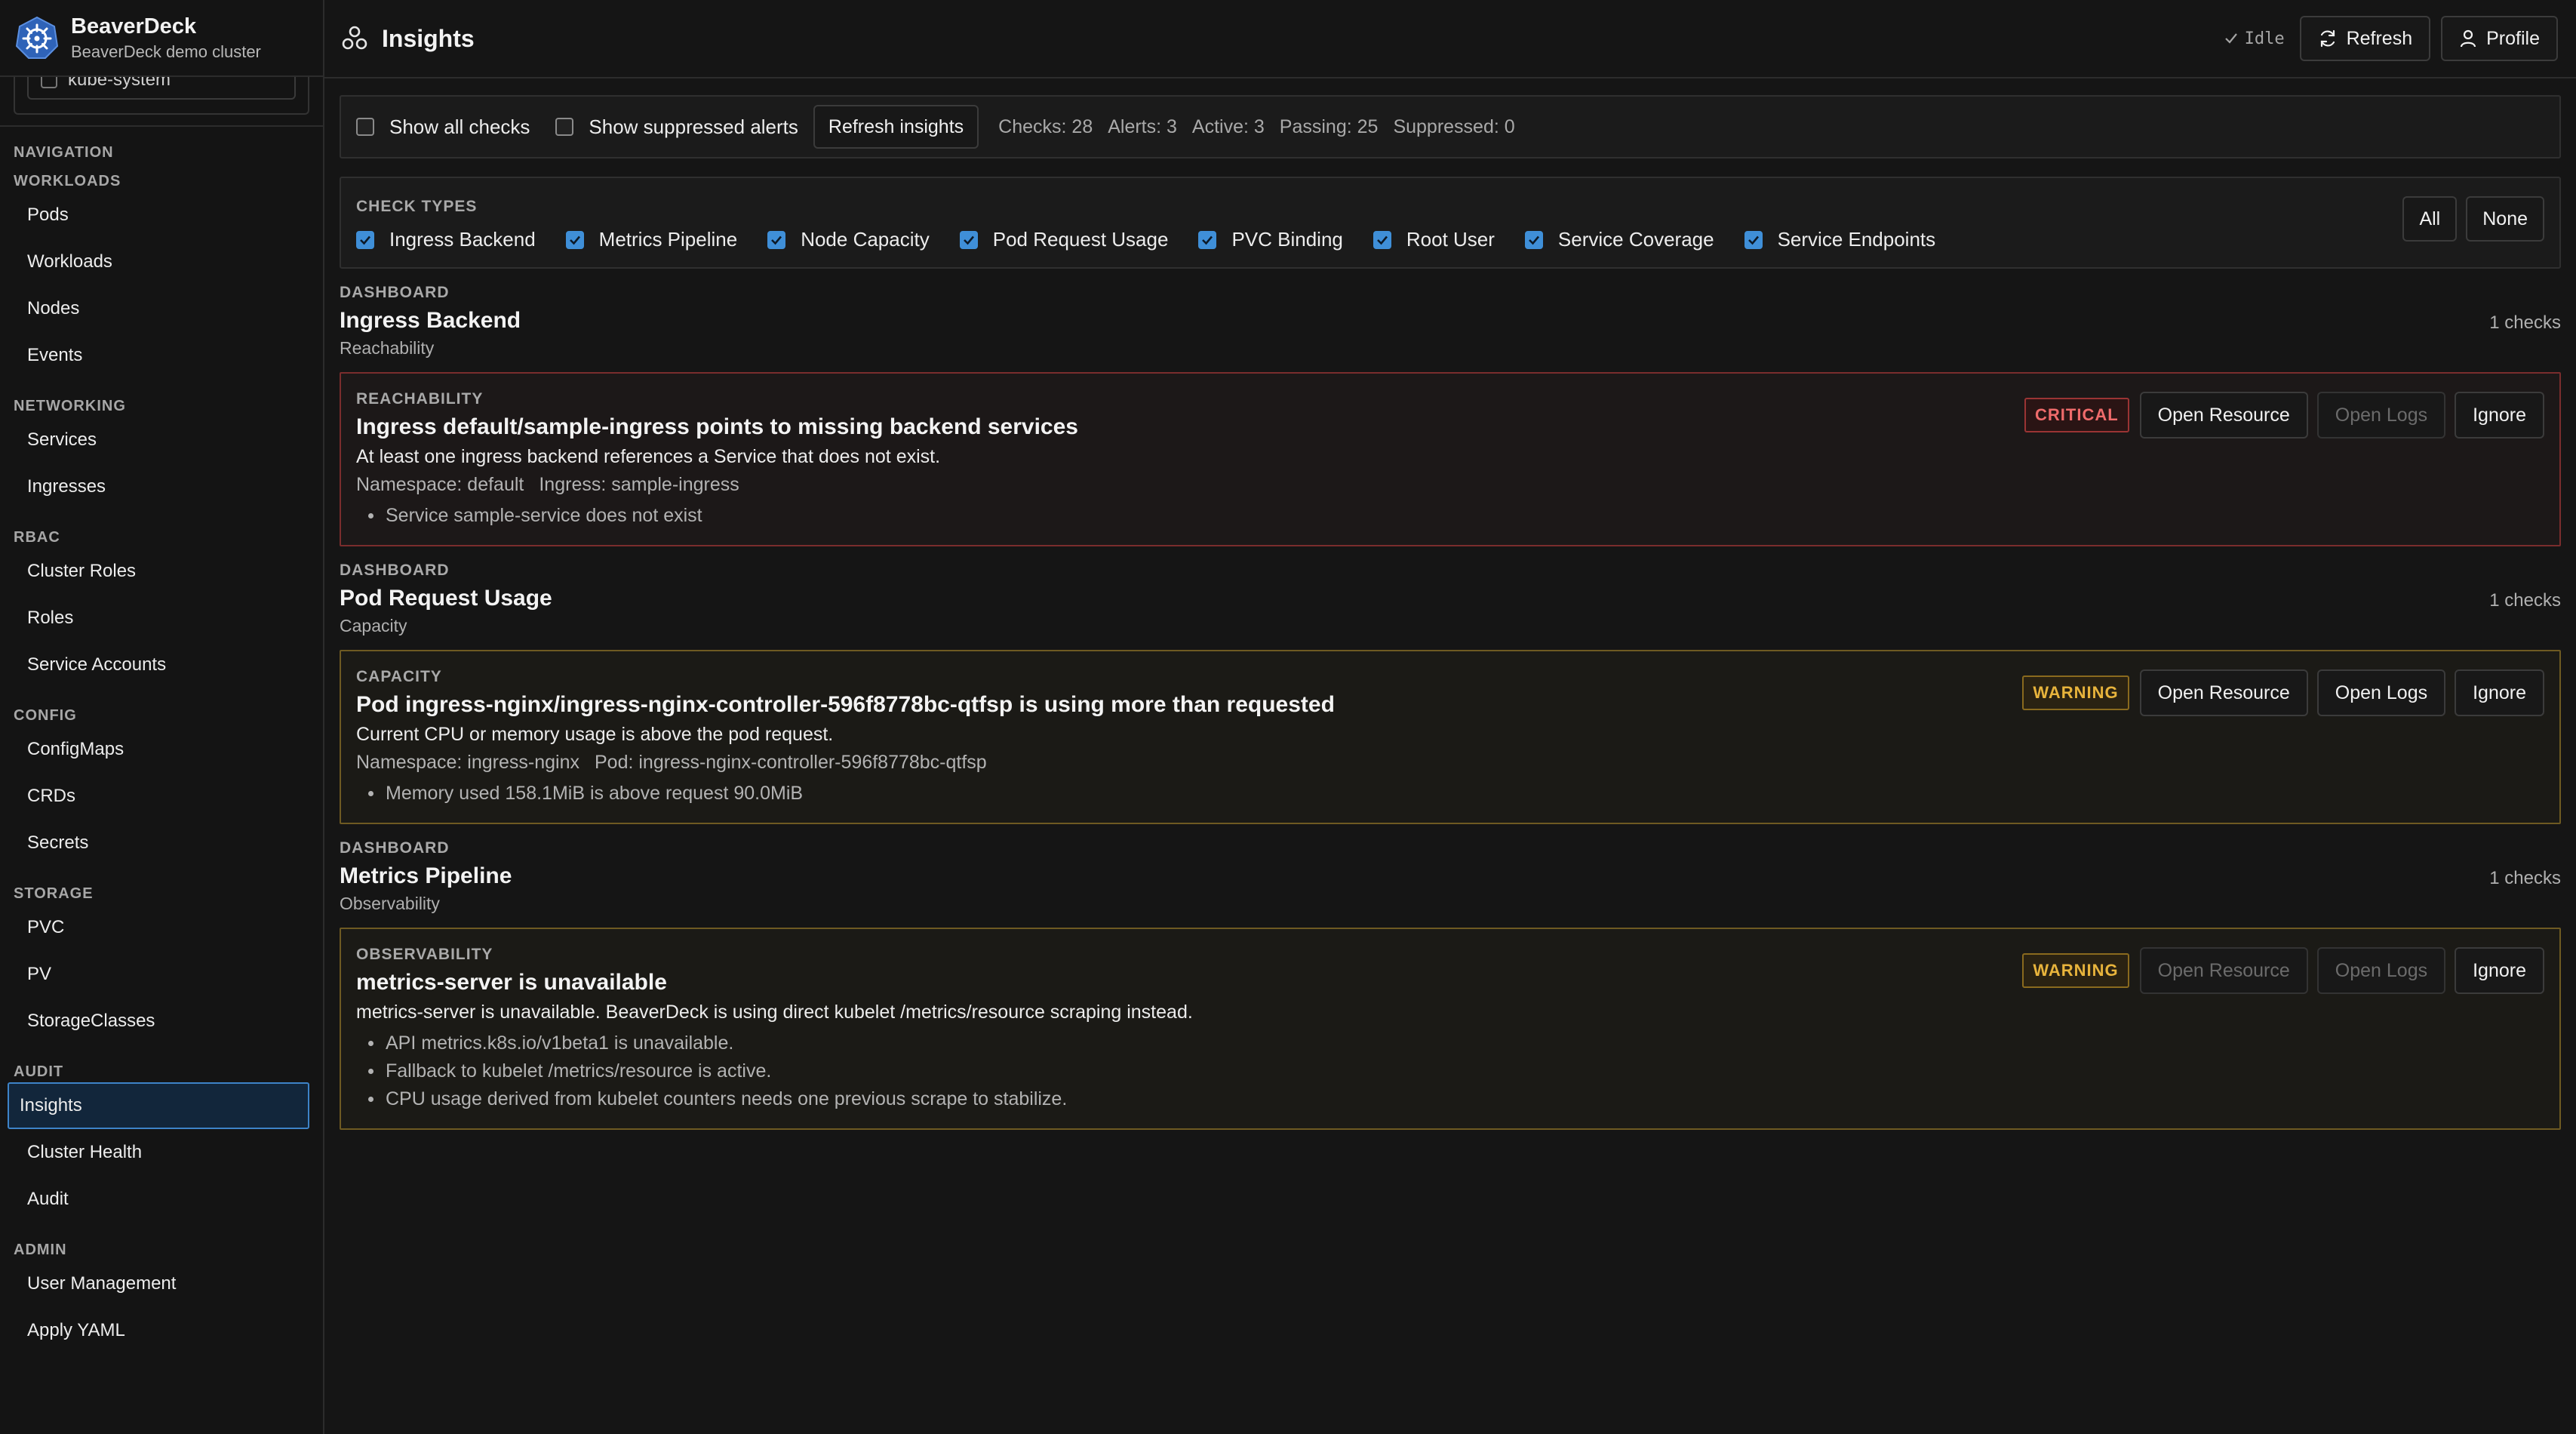 The image size is (2576, 1434). I want to click on show-all-checks-label: Show all checks, so click(459, 127).